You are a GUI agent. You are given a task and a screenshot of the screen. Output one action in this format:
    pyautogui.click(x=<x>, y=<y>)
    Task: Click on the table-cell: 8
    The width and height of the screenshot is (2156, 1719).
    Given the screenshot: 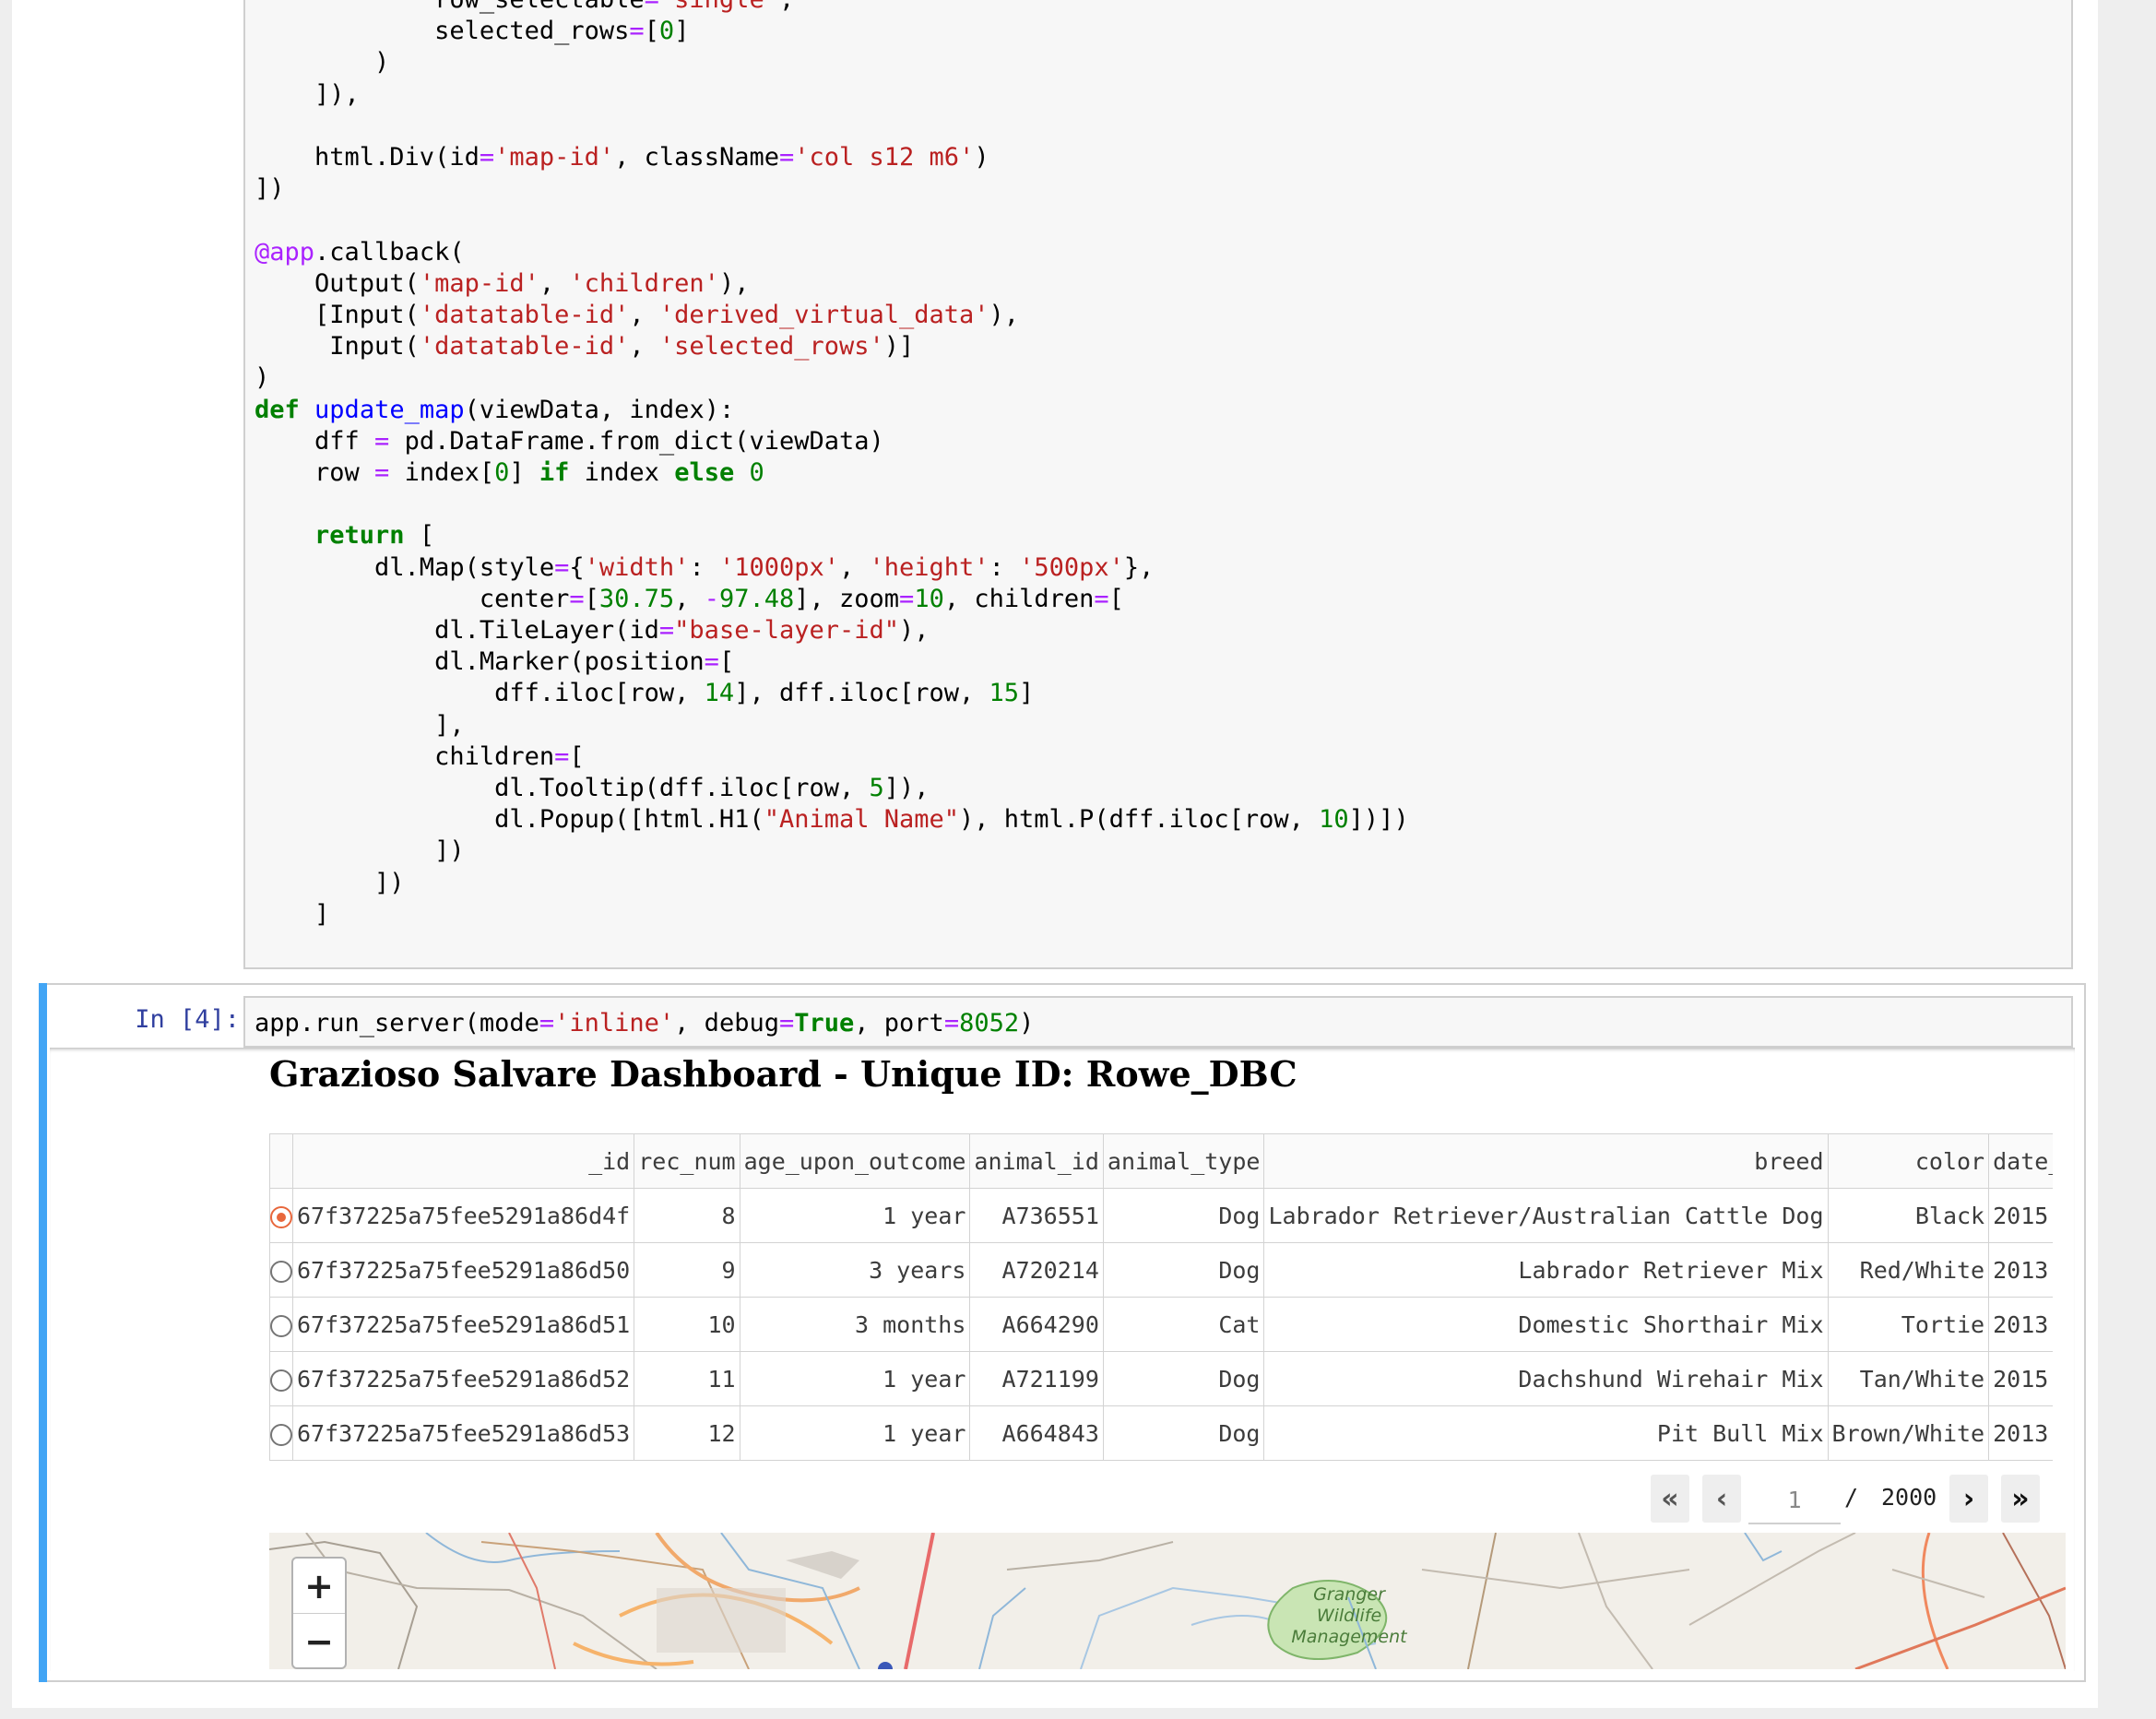 What is the action you would take?
    pyautogui.click(x=687, y=1215)
    